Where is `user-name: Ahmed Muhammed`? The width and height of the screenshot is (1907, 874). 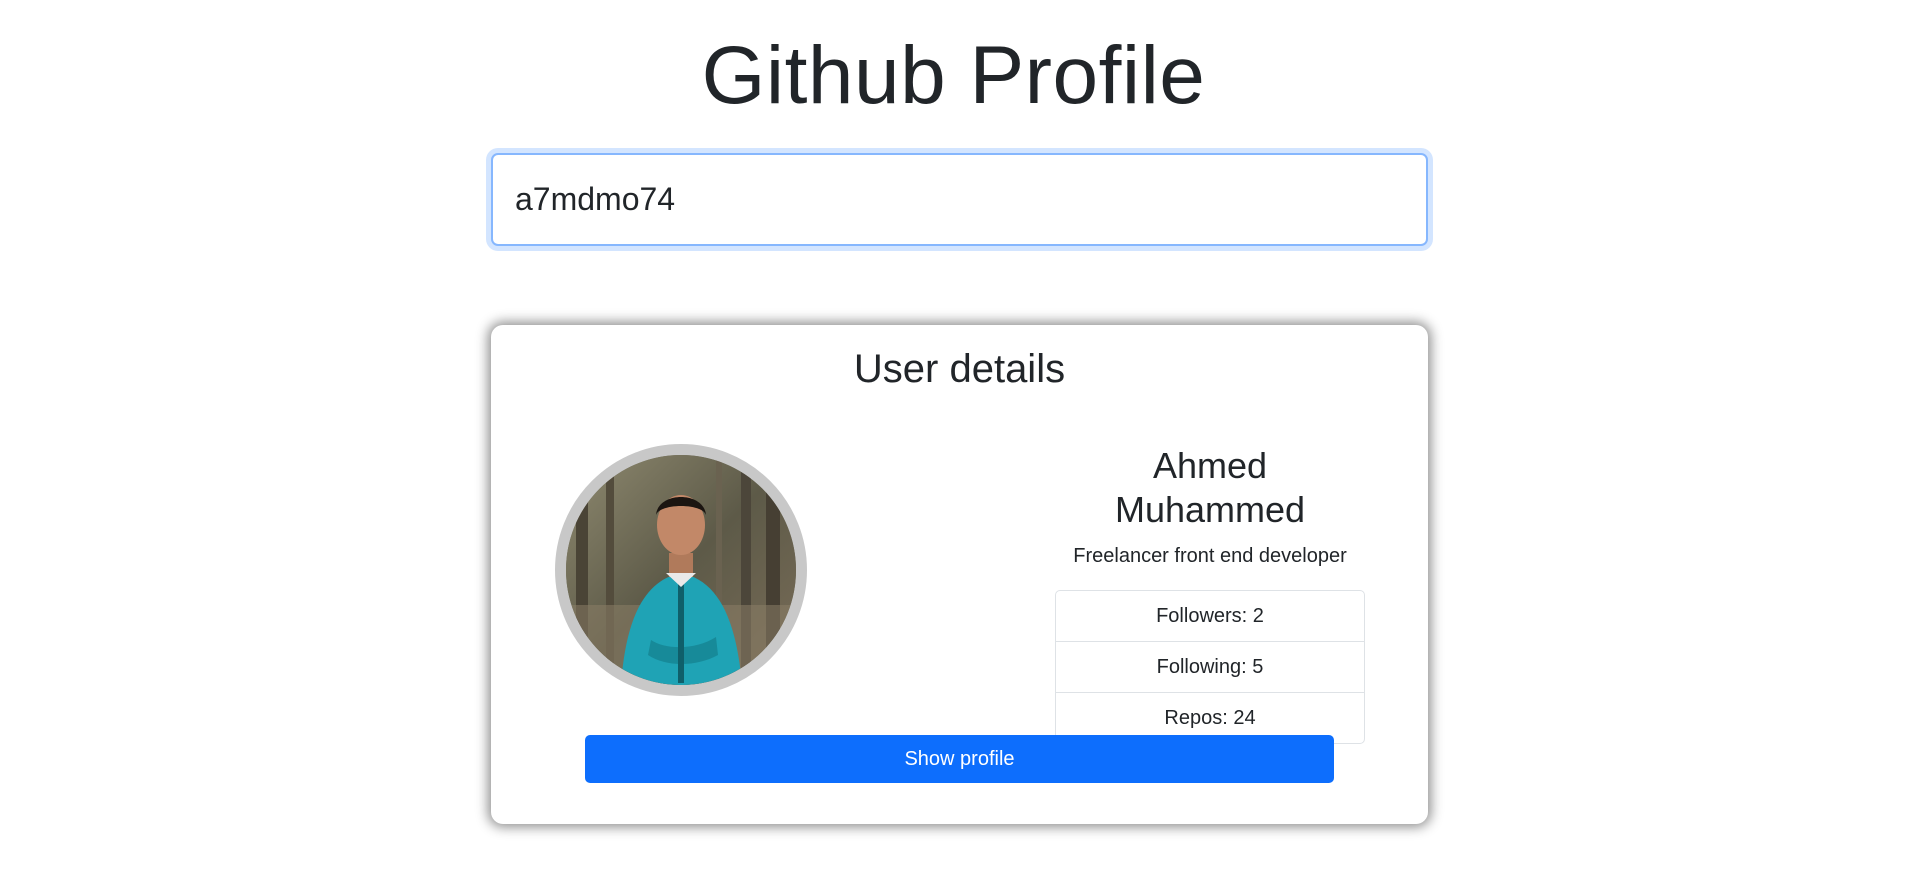
user-name: Ahmed Muhammed is located at coordinates (1210, 487).